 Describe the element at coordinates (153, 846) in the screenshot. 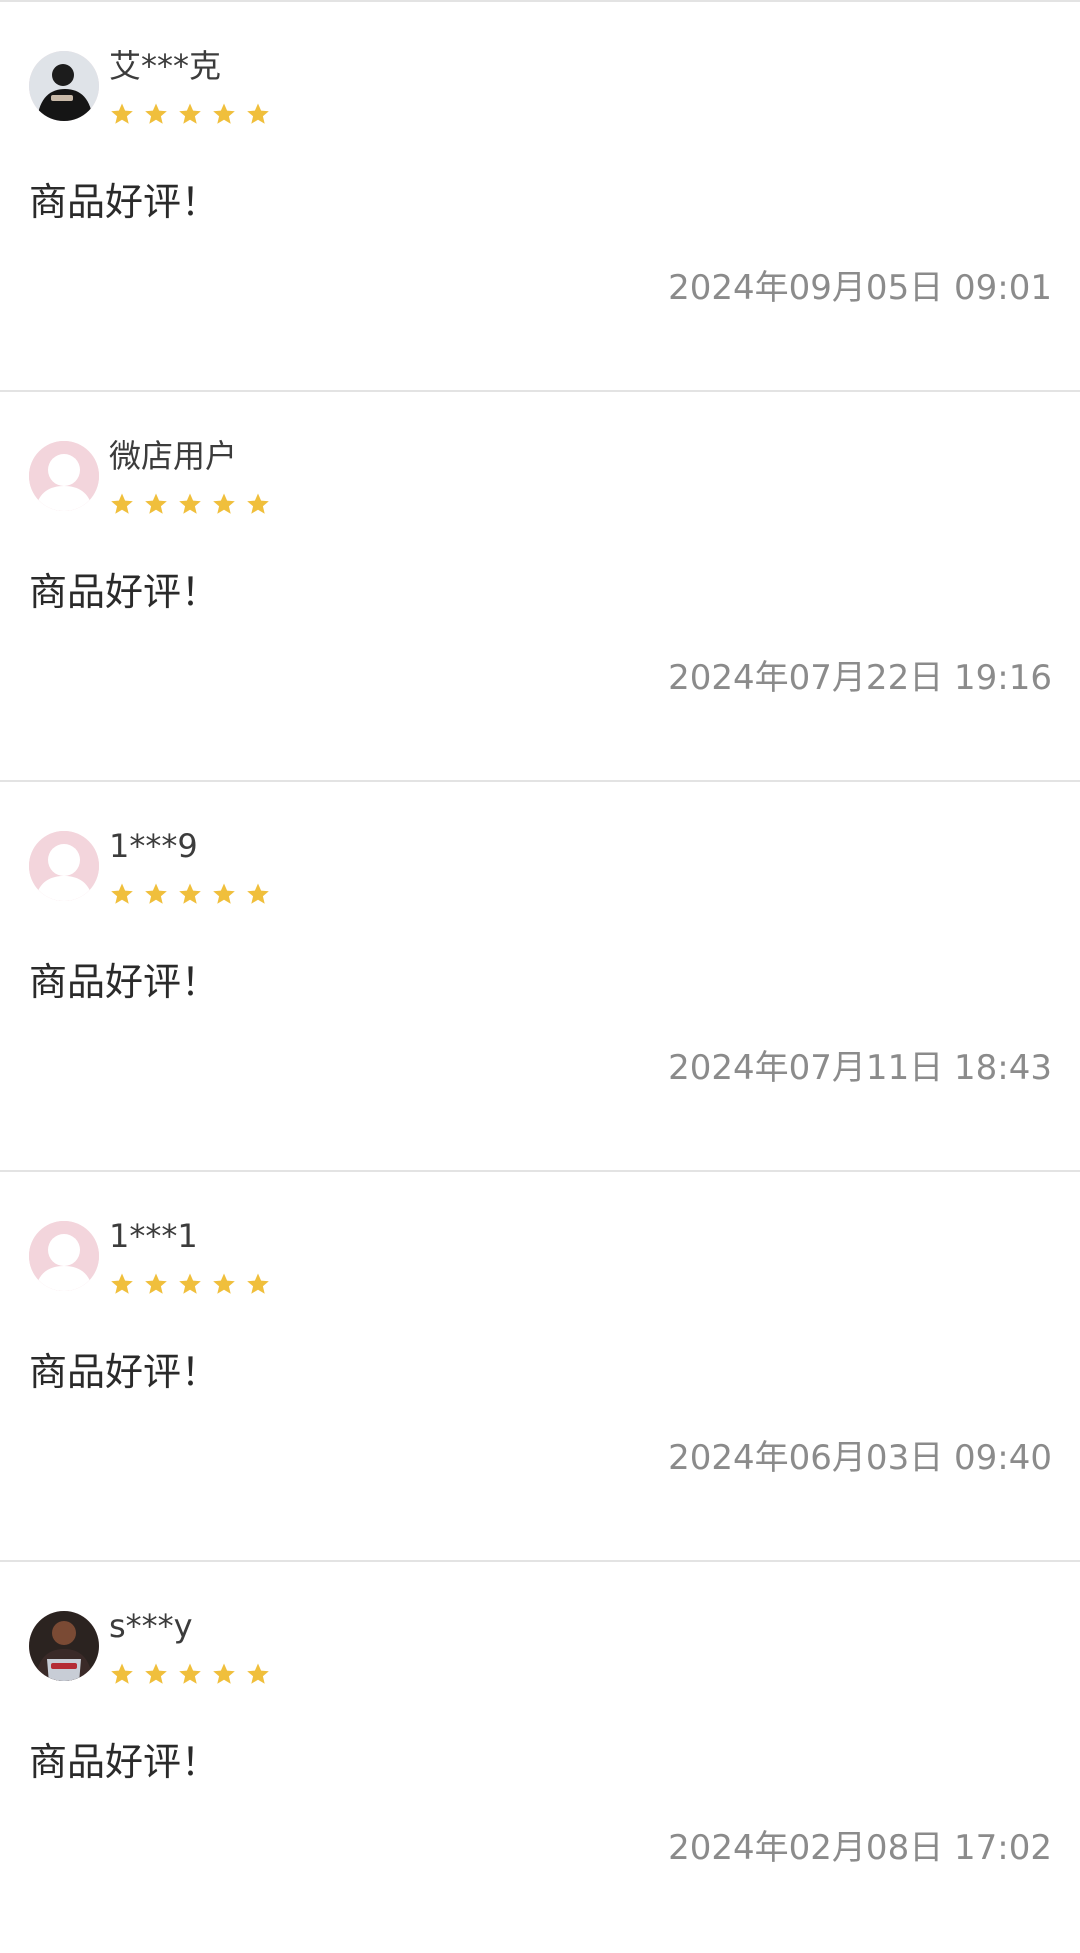

I see `username: 1***9` at that location.